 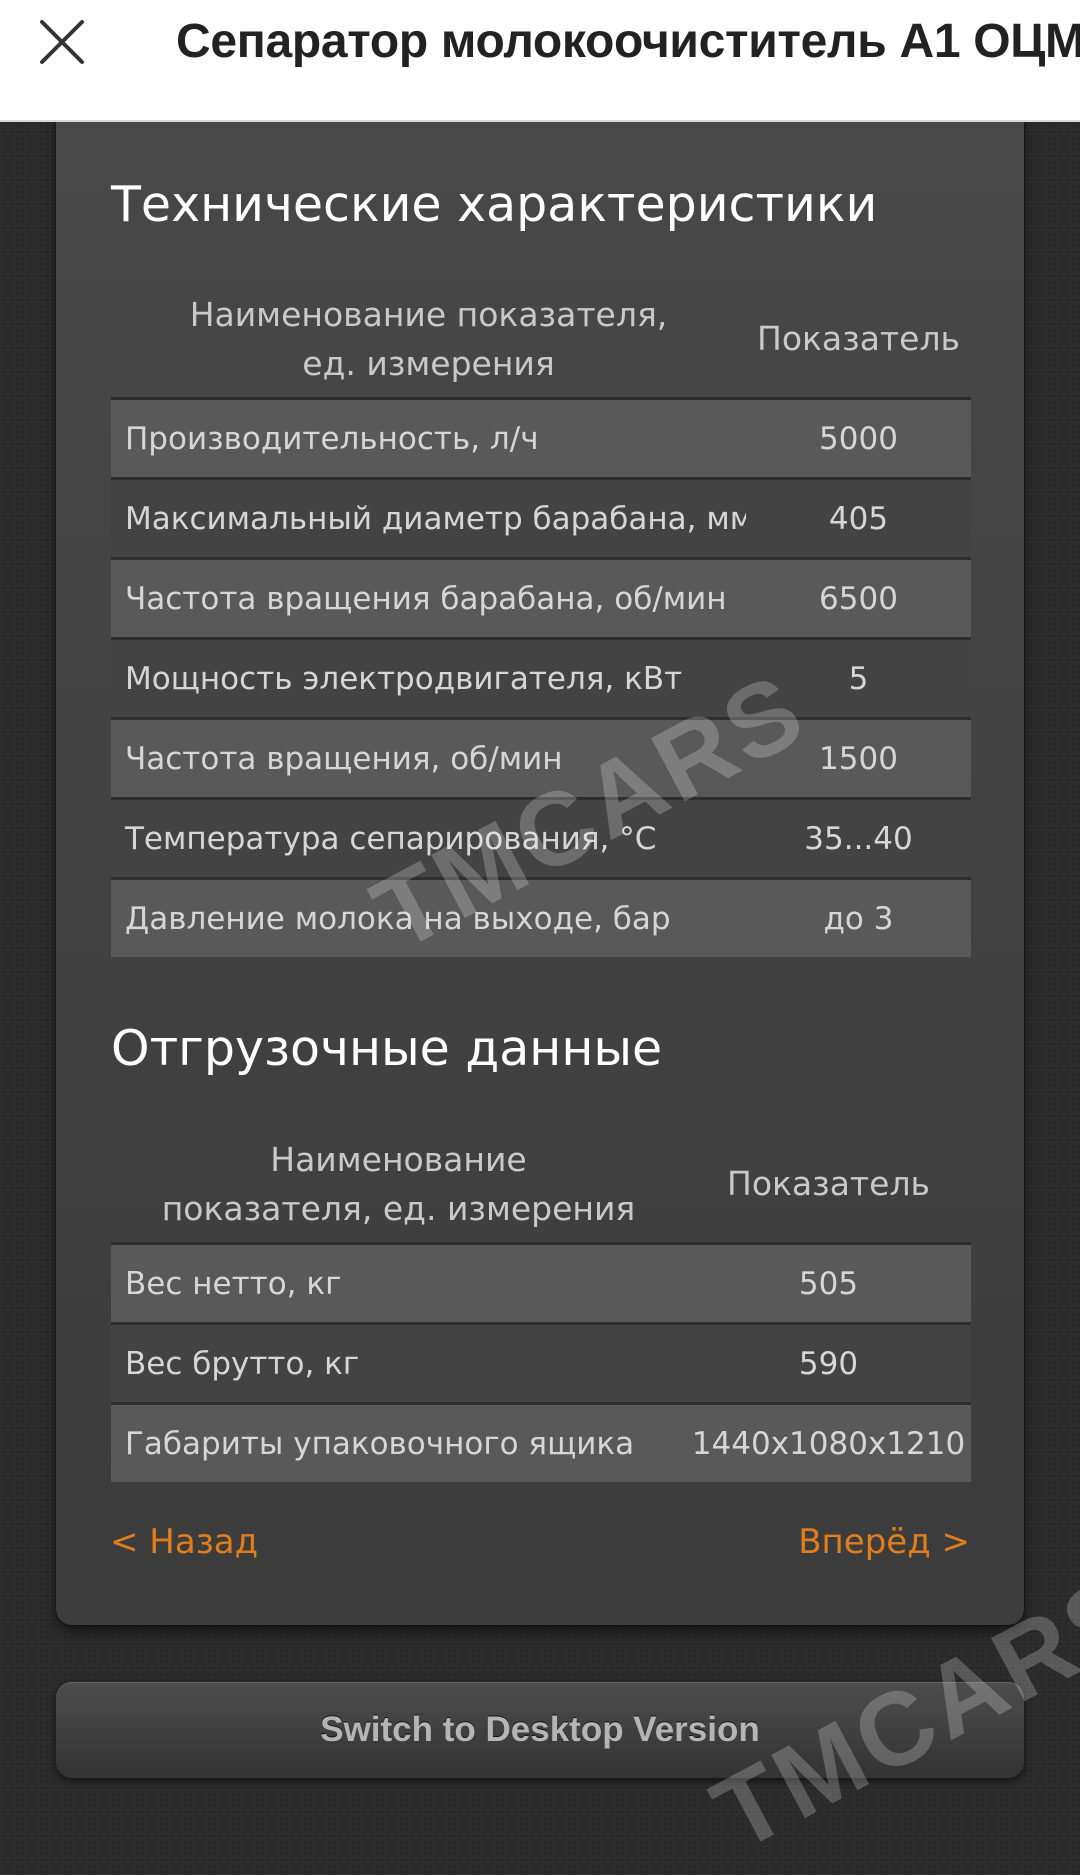 I want to click on table-row: Частота вращения, об/мин 1500, so click(x=541, y=760).